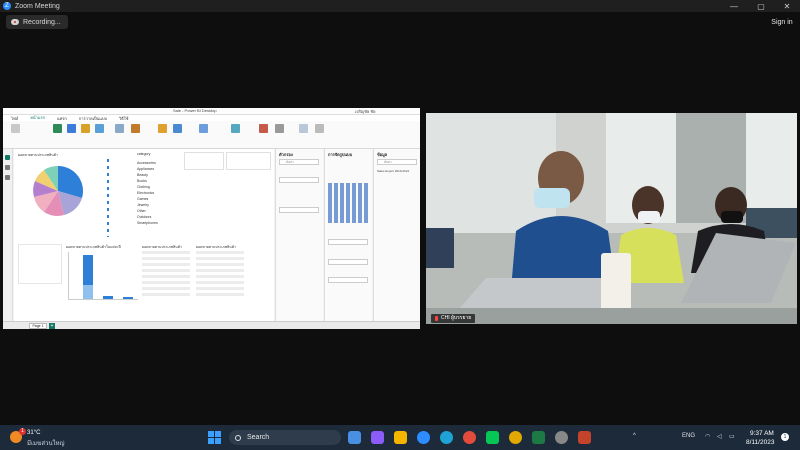 This screenshot has width=800, height=450. I want to click on participant-name: CHI ผู้บรรยาย, so click(456, 318).